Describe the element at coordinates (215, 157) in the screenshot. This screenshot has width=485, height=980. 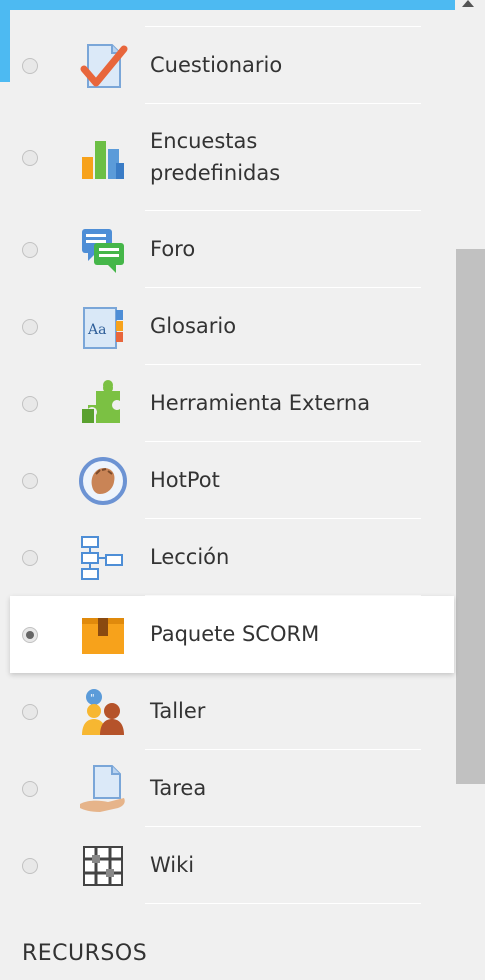
I see `activity-label: Encuestas predefinidas` at that location.